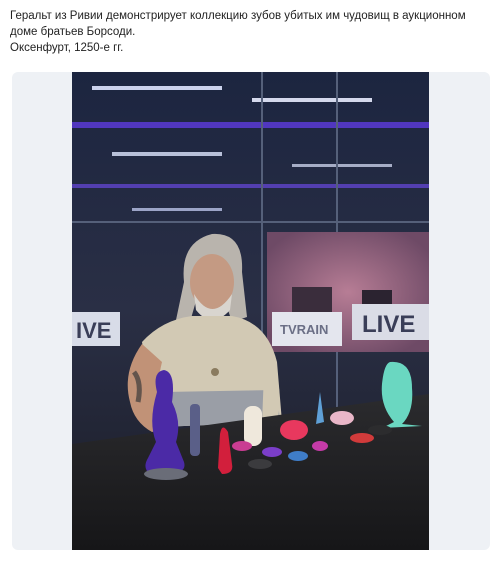  I want to click on live-sign-right-text: LIVE, so click(388, 324).